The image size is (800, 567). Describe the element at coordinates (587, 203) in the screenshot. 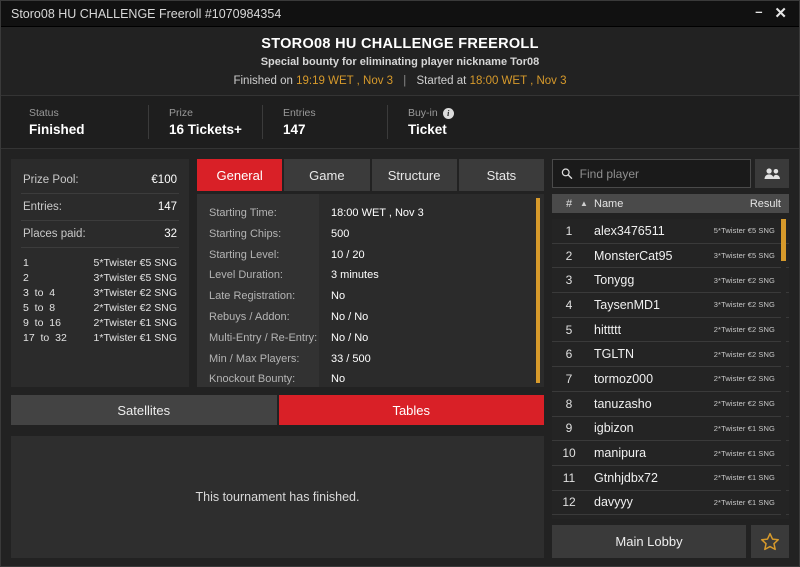

I see `sort-ascending-icon: ▲` at that location.